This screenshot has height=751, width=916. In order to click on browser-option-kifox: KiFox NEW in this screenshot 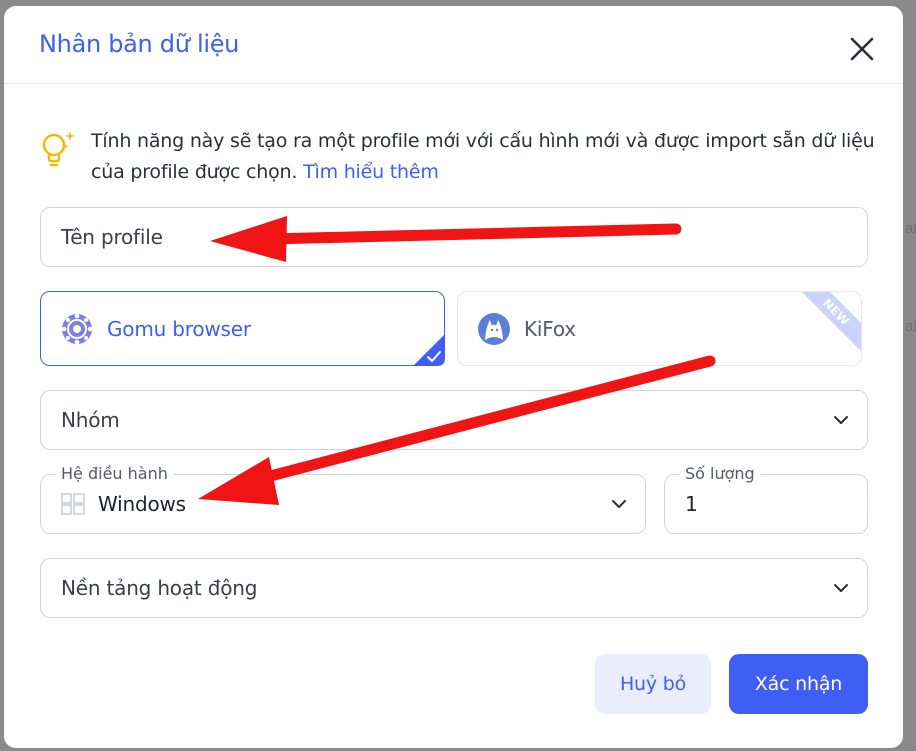, I will do `click(659, 328)`.